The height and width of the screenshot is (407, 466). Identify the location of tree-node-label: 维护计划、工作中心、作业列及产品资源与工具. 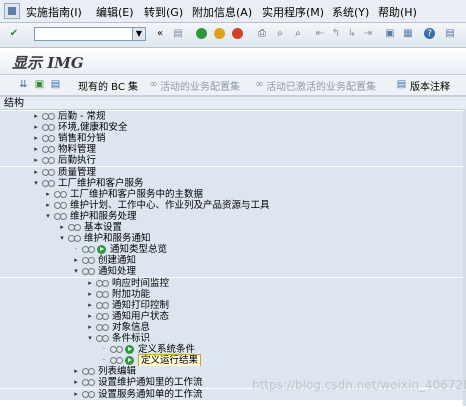
(170, 205).